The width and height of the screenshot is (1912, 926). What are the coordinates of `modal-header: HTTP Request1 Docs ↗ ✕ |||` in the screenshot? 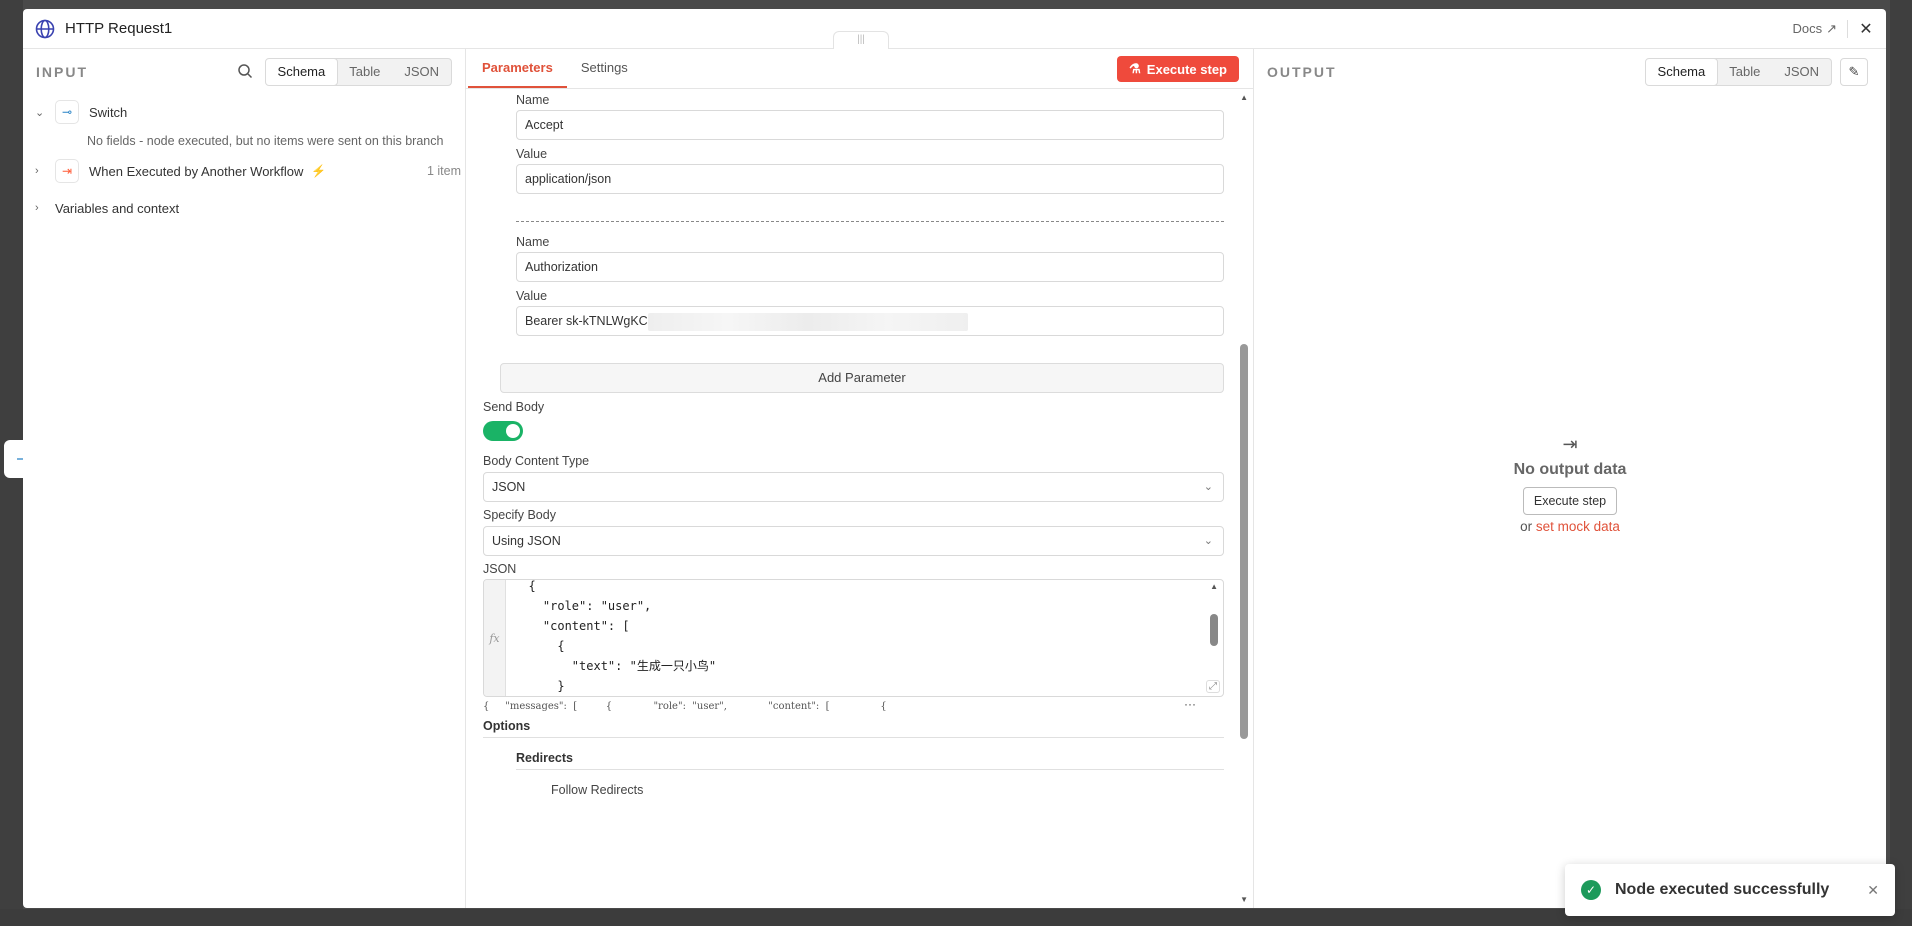 It's located at (954, 29).